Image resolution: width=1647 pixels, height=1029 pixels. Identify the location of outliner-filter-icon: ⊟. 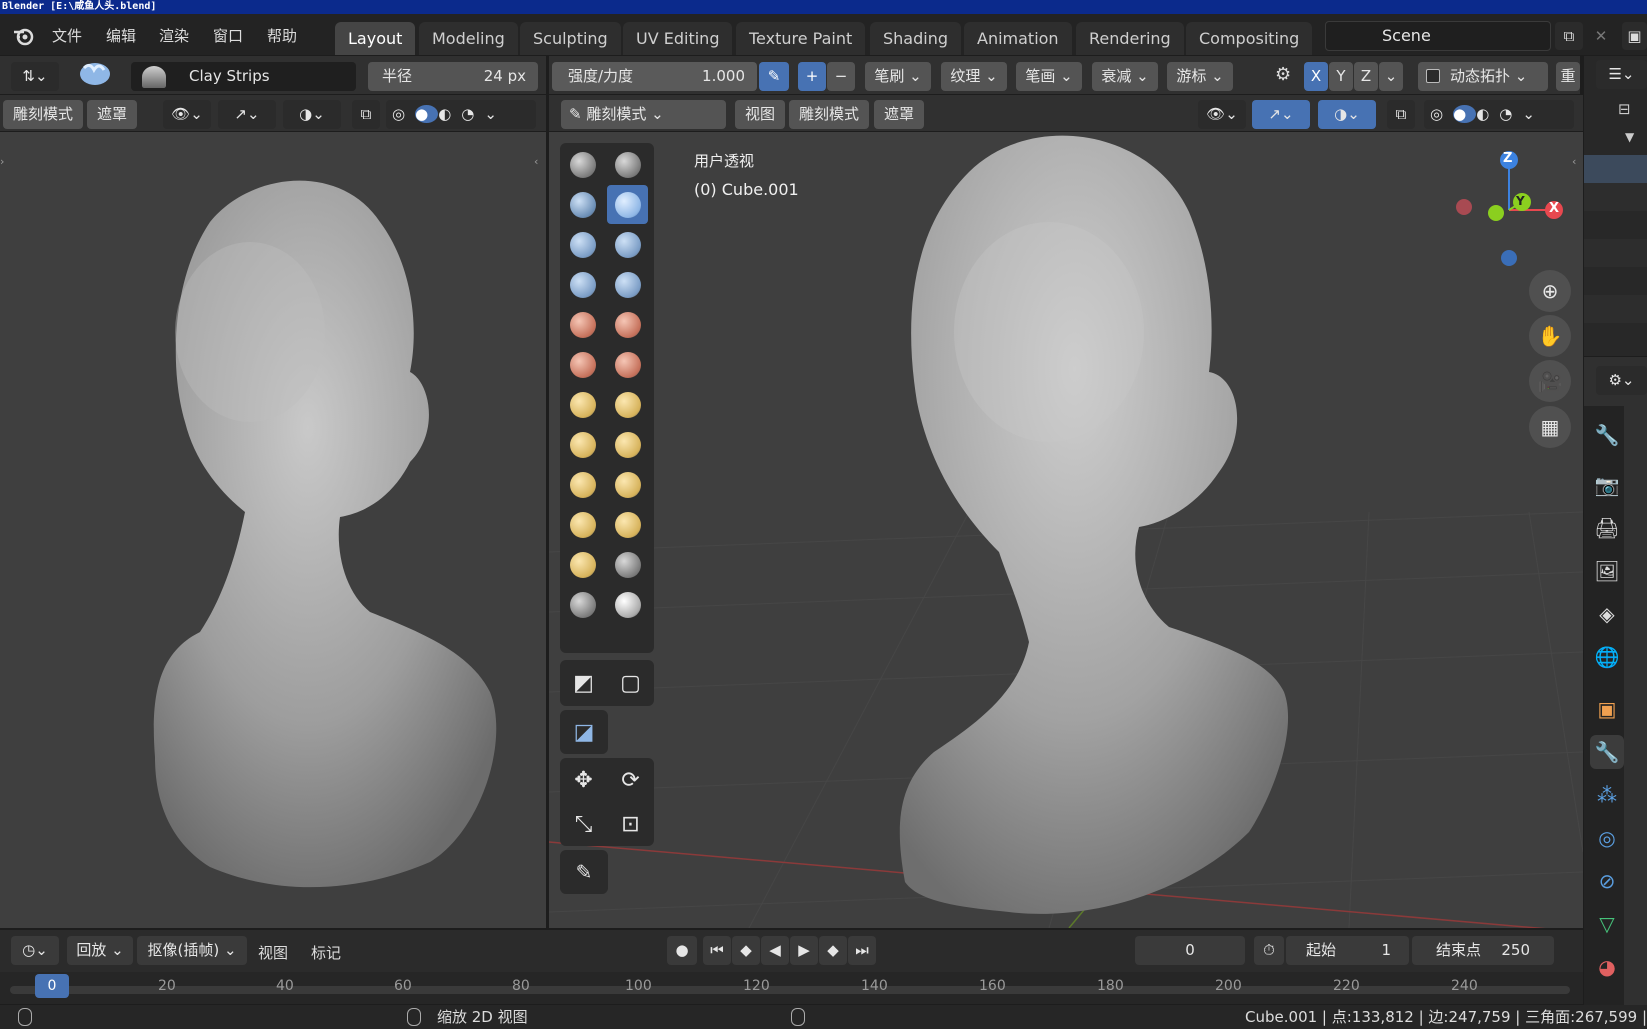
(1624, 109).